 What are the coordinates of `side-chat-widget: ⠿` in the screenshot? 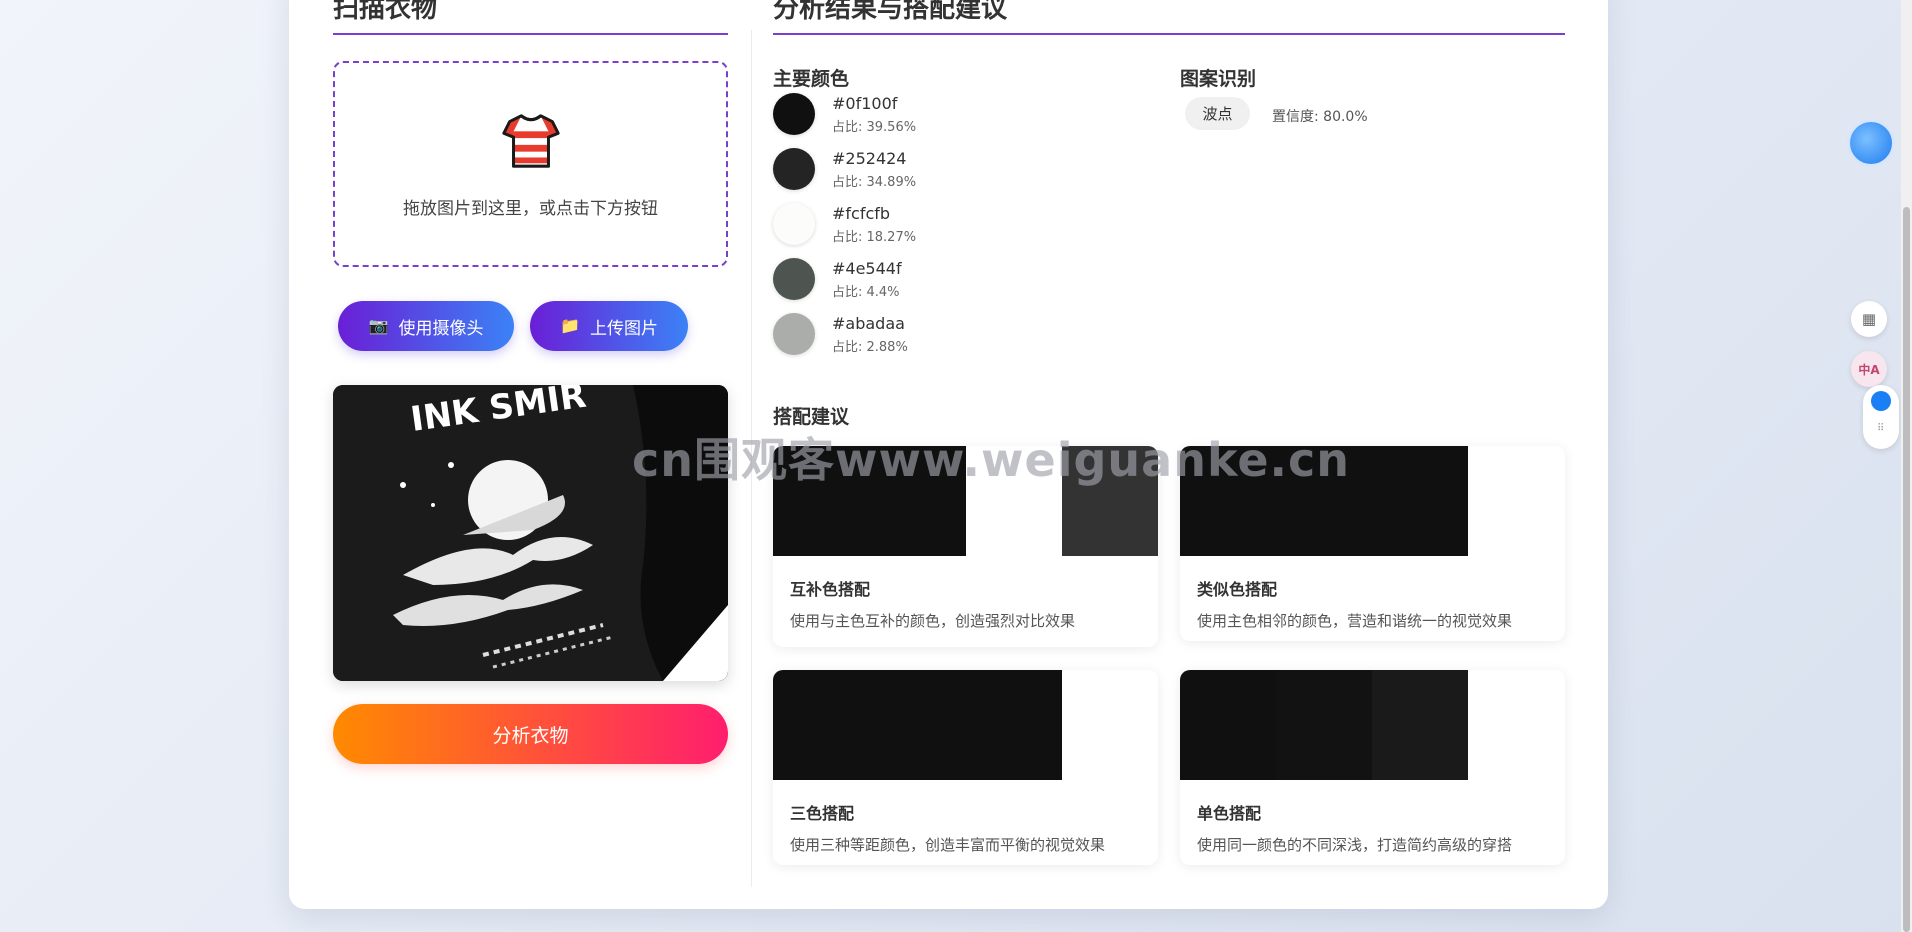 It's located at (1881, 417).